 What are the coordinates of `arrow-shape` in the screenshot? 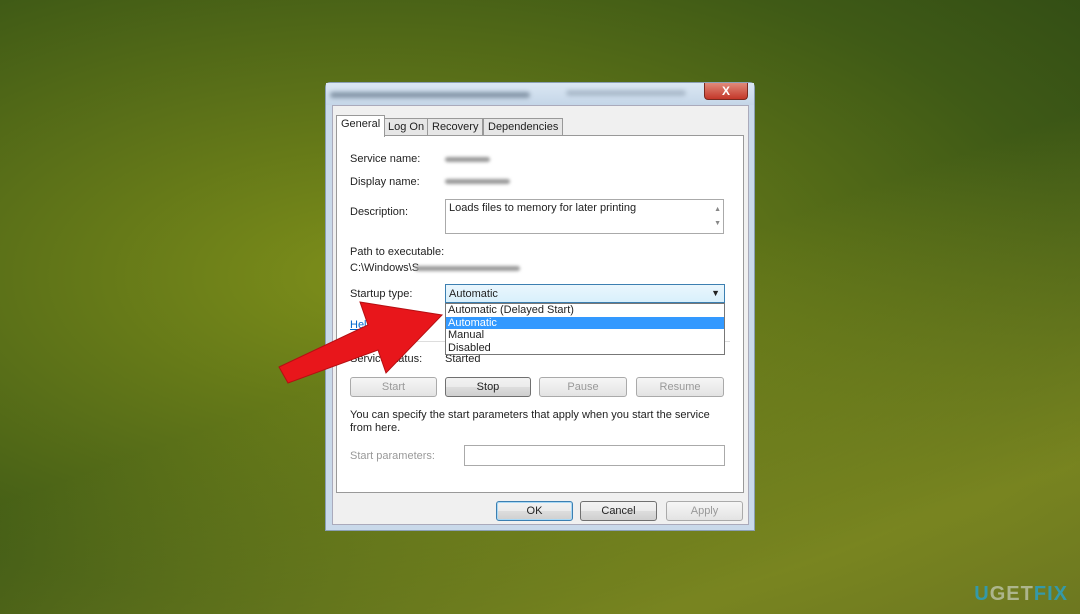 It's located at (361, 342).